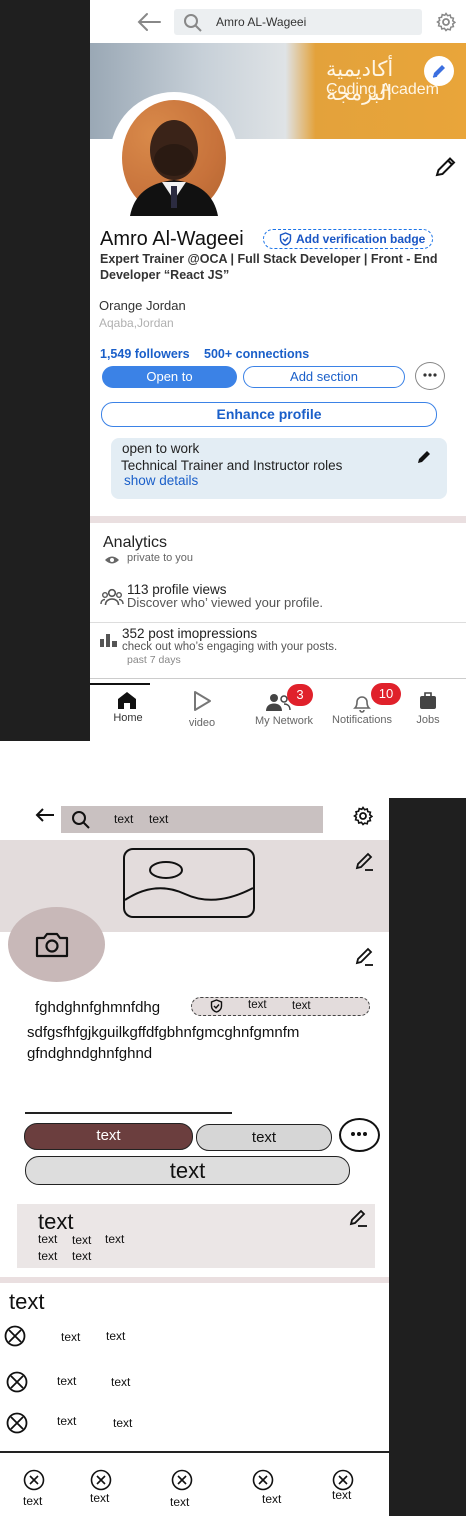  Describe the element at coordinates (194, 1452) in the screenshot. I see `wf-nav-divider` at that location.